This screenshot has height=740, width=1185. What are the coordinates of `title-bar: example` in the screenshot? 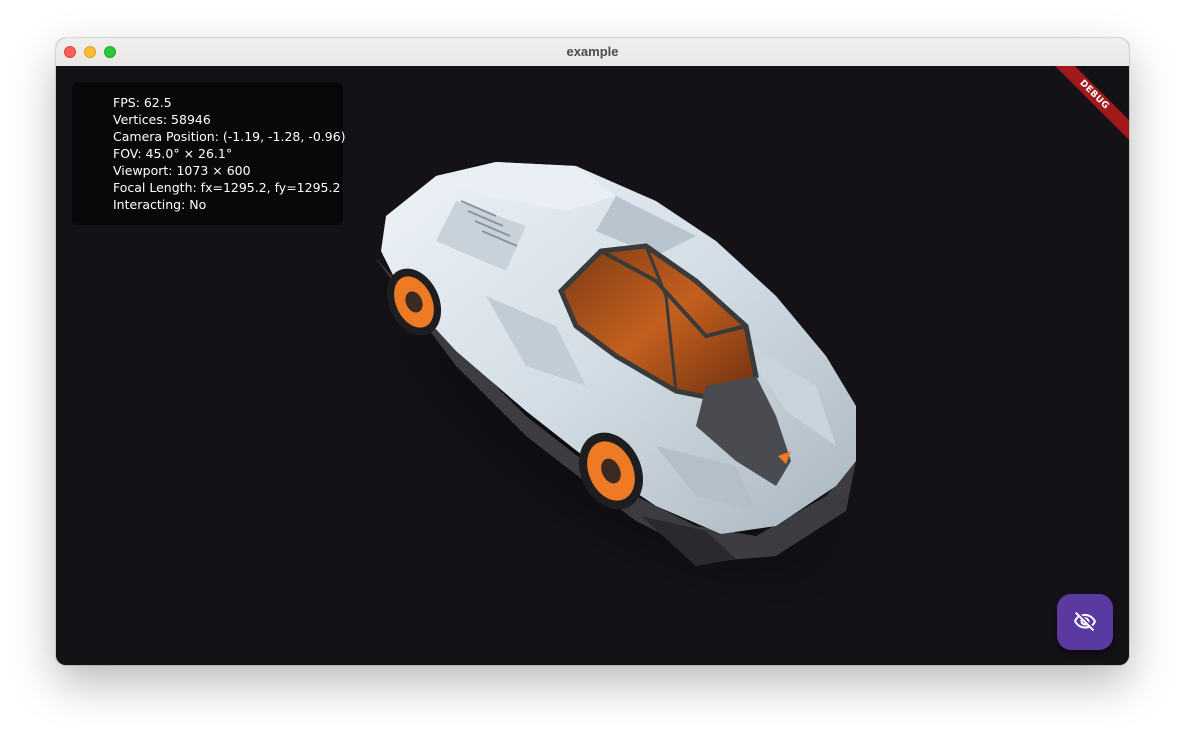 It's located at (592, 52).